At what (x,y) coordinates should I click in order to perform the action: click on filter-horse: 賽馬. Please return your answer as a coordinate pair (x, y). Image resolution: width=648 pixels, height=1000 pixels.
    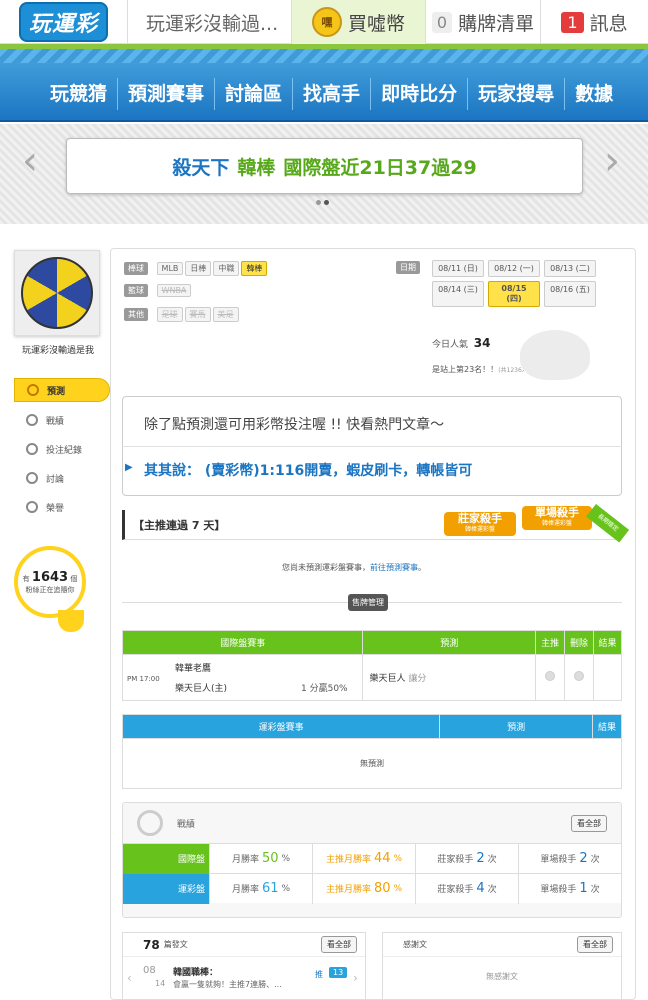
    Looking at the image, I should click on (197, 314).